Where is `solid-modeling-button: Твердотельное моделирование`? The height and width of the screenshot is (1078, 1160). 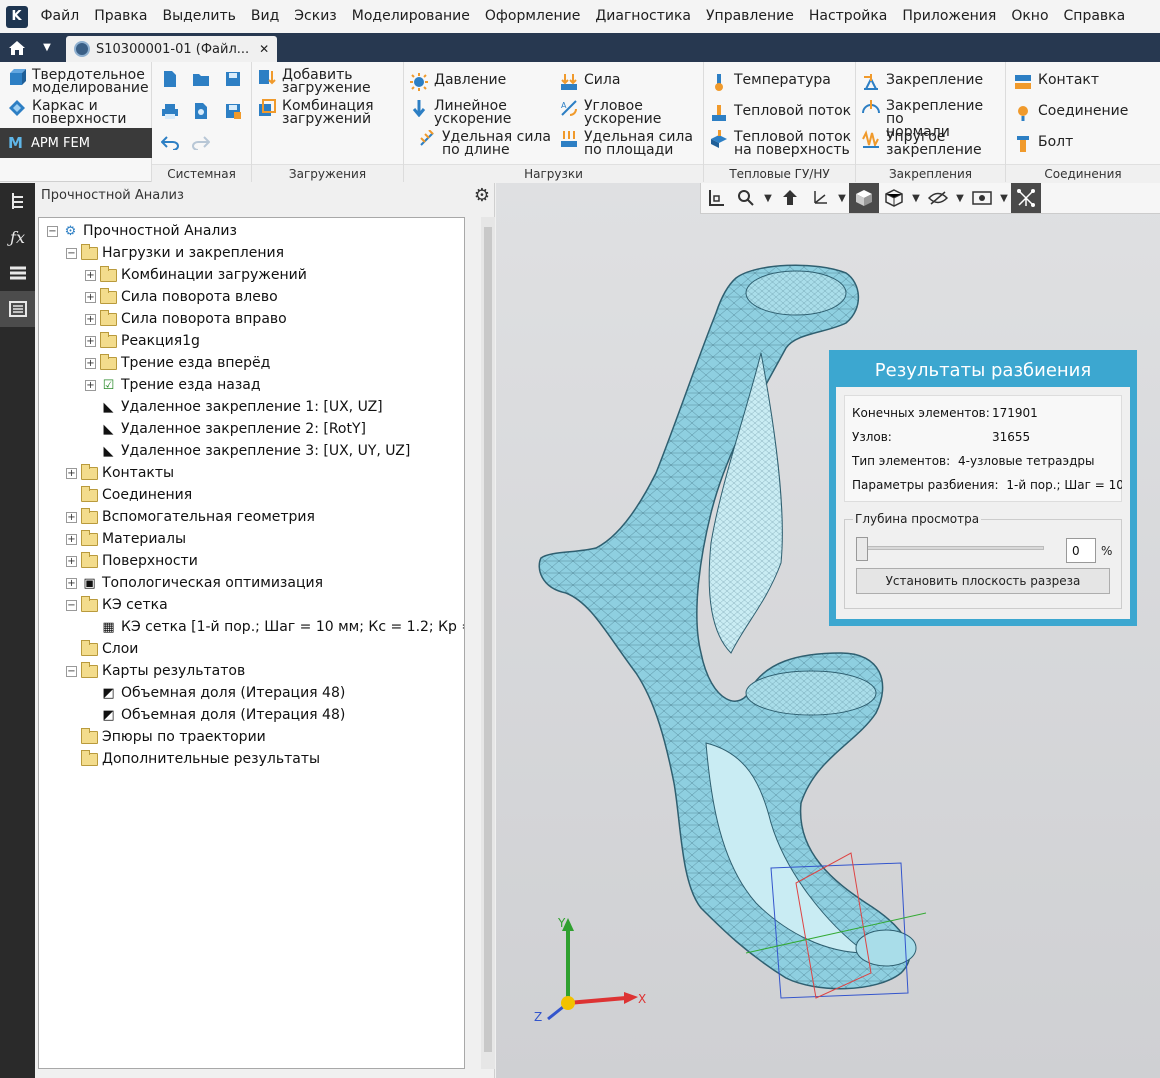
solid-modeling-button: Твердотельное моделирование is located at coordinates (78, 81).